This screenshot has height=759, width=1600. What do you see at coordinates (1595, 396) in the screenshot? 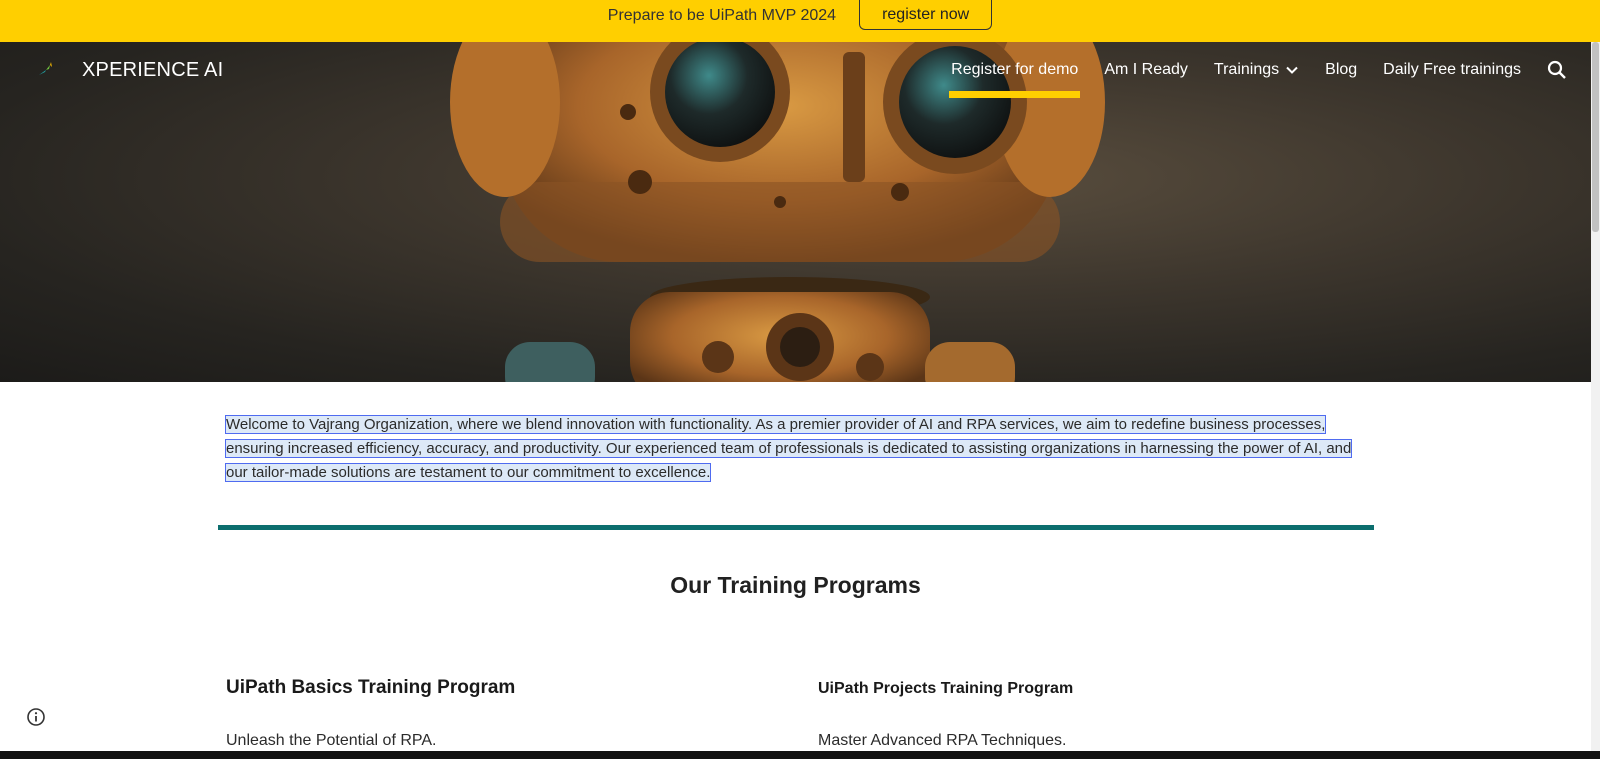
I see `page-scrollbar` at bounding box center [1595, 396].